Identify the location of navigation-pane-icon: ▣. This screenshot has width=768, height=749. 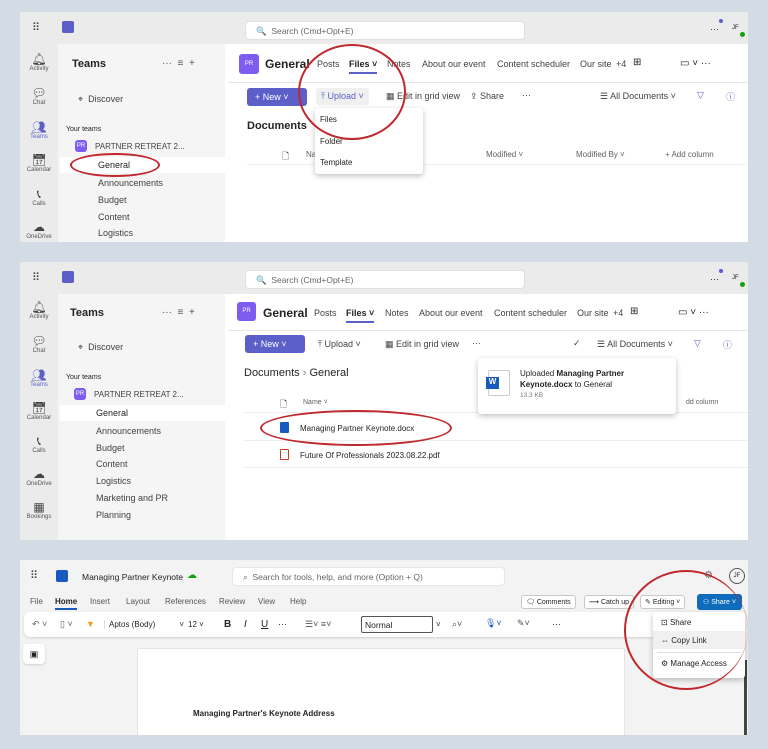
(34, 654).